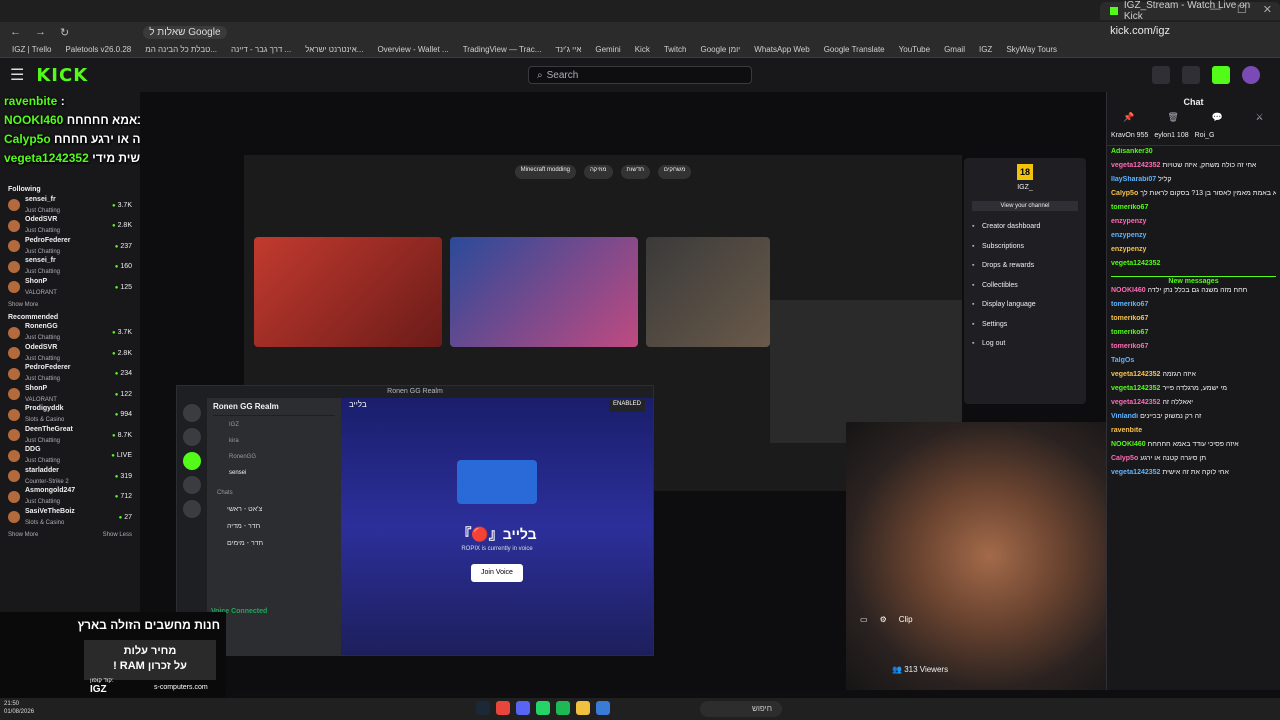 This screenshot has width=1280, height=720. I want to click on voice-user: IGZ, so click(274, 430).